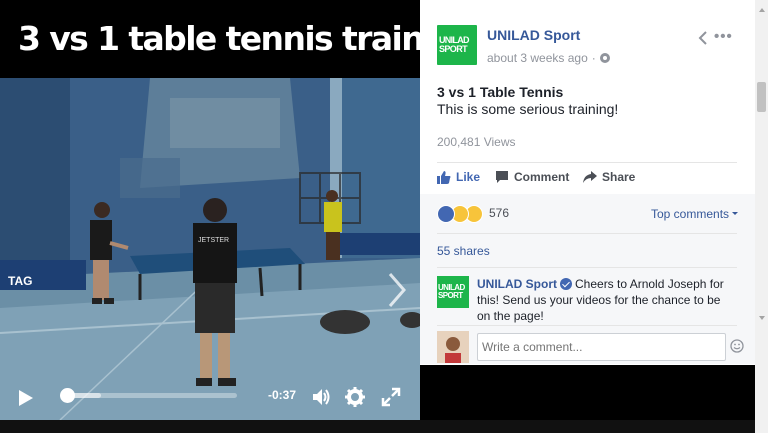 This screenshot has width=768, height=433. What do you see at coordinates (26, 398) in the screenshot?
I see `play-icon` at bounding box center [26, 398].